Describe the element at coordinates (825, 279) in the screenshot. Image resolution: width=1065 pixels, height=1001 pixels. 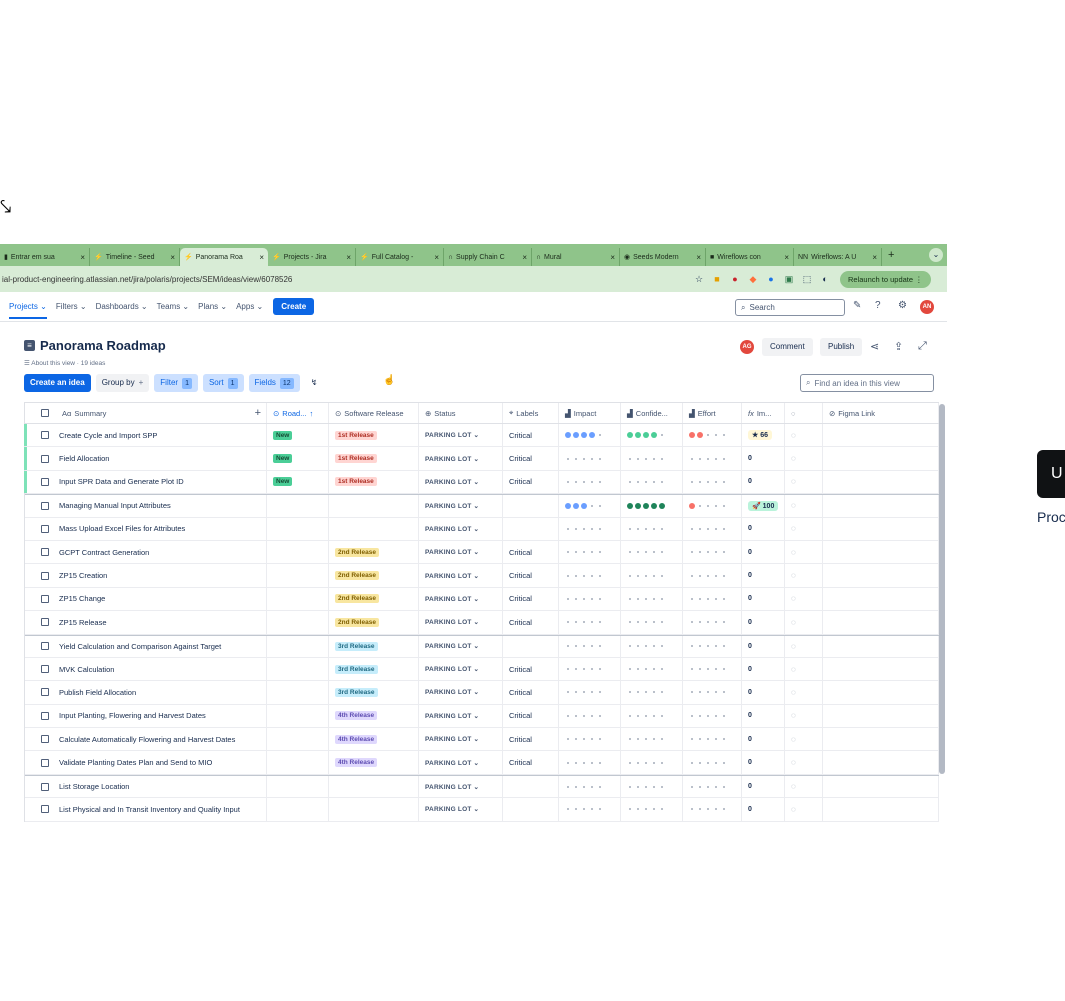
I see `profile-icon: ◐` at that location.